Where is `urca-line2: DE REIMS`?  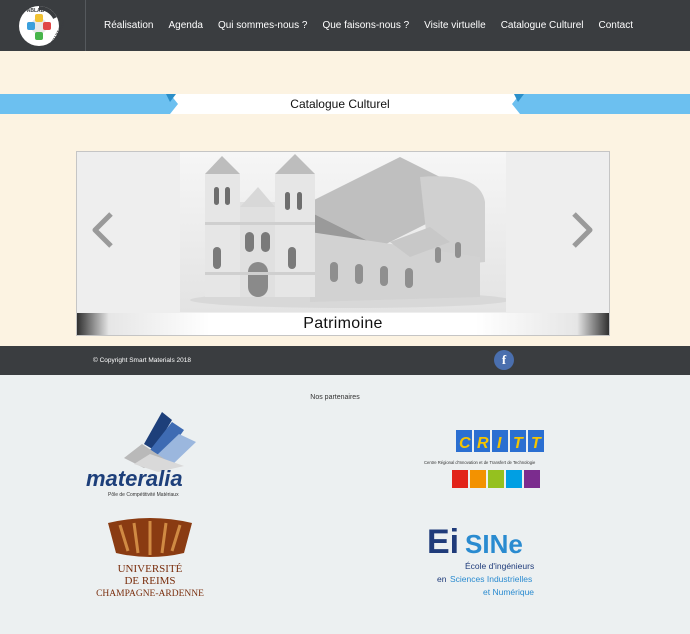 urca-line2: DE REIMS is located at coordinates (149, 581).